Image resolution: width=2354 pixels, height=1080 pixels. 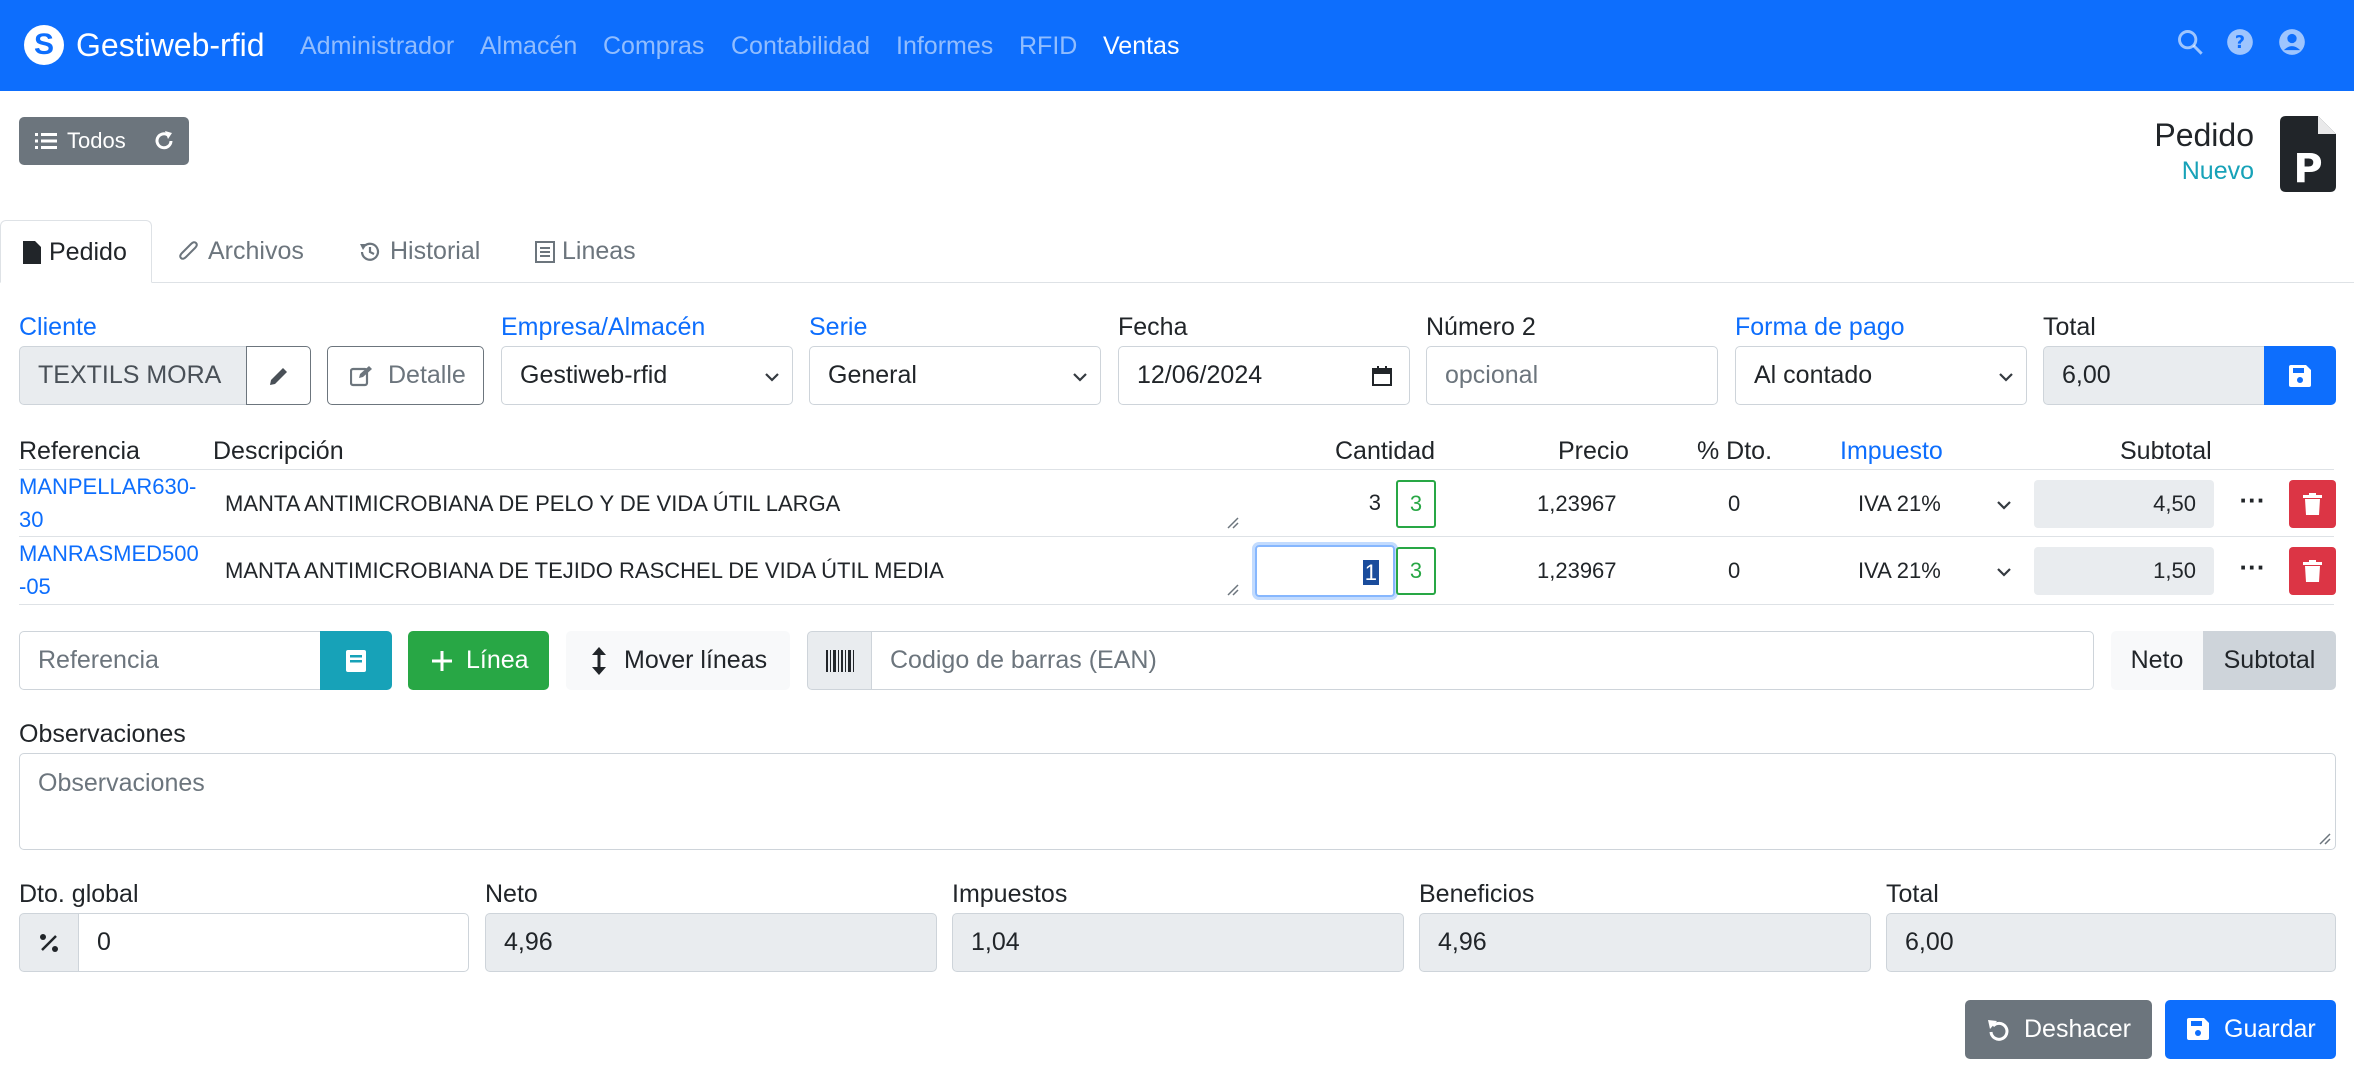 What do you see at coordinates (603, 327) in the screenshot?
I see `empresa-label: Empresa/Almacén` at bounding box center [603, 327].